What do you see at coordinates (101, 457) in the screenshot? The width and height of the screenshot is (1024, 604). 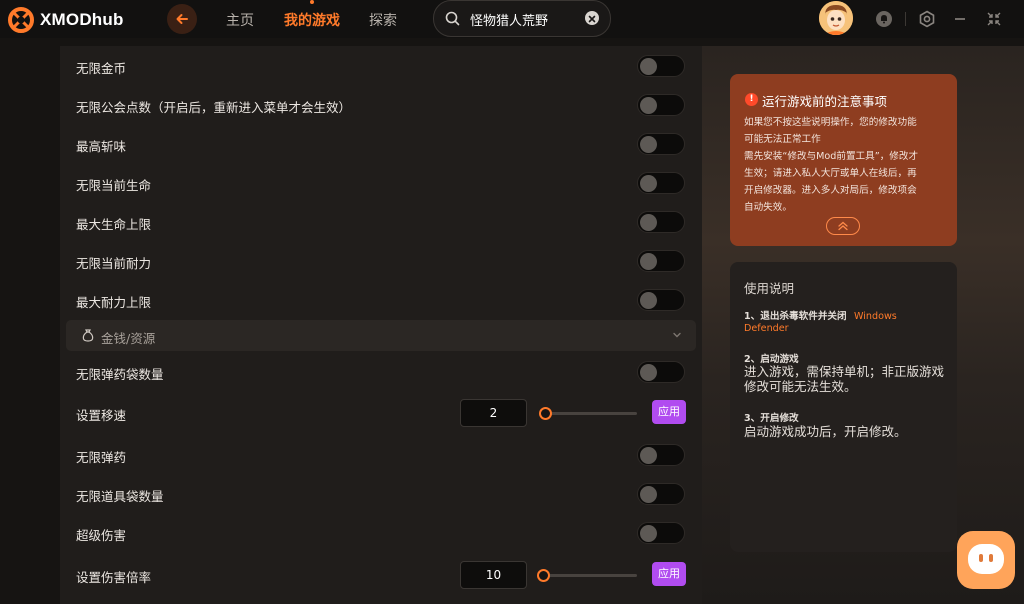 I see `toggle-label: 无限弹药` at bounding box center [101, 457].